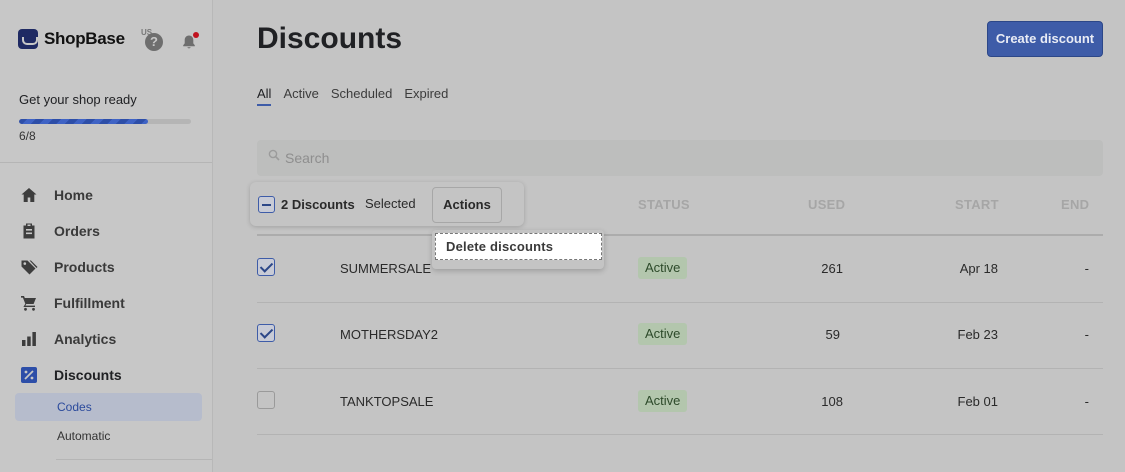 This screenshot has width=1125, height=472. Describe the element at coordinates (29, 267) in the screenshot. I see `tag-icon` at that location.